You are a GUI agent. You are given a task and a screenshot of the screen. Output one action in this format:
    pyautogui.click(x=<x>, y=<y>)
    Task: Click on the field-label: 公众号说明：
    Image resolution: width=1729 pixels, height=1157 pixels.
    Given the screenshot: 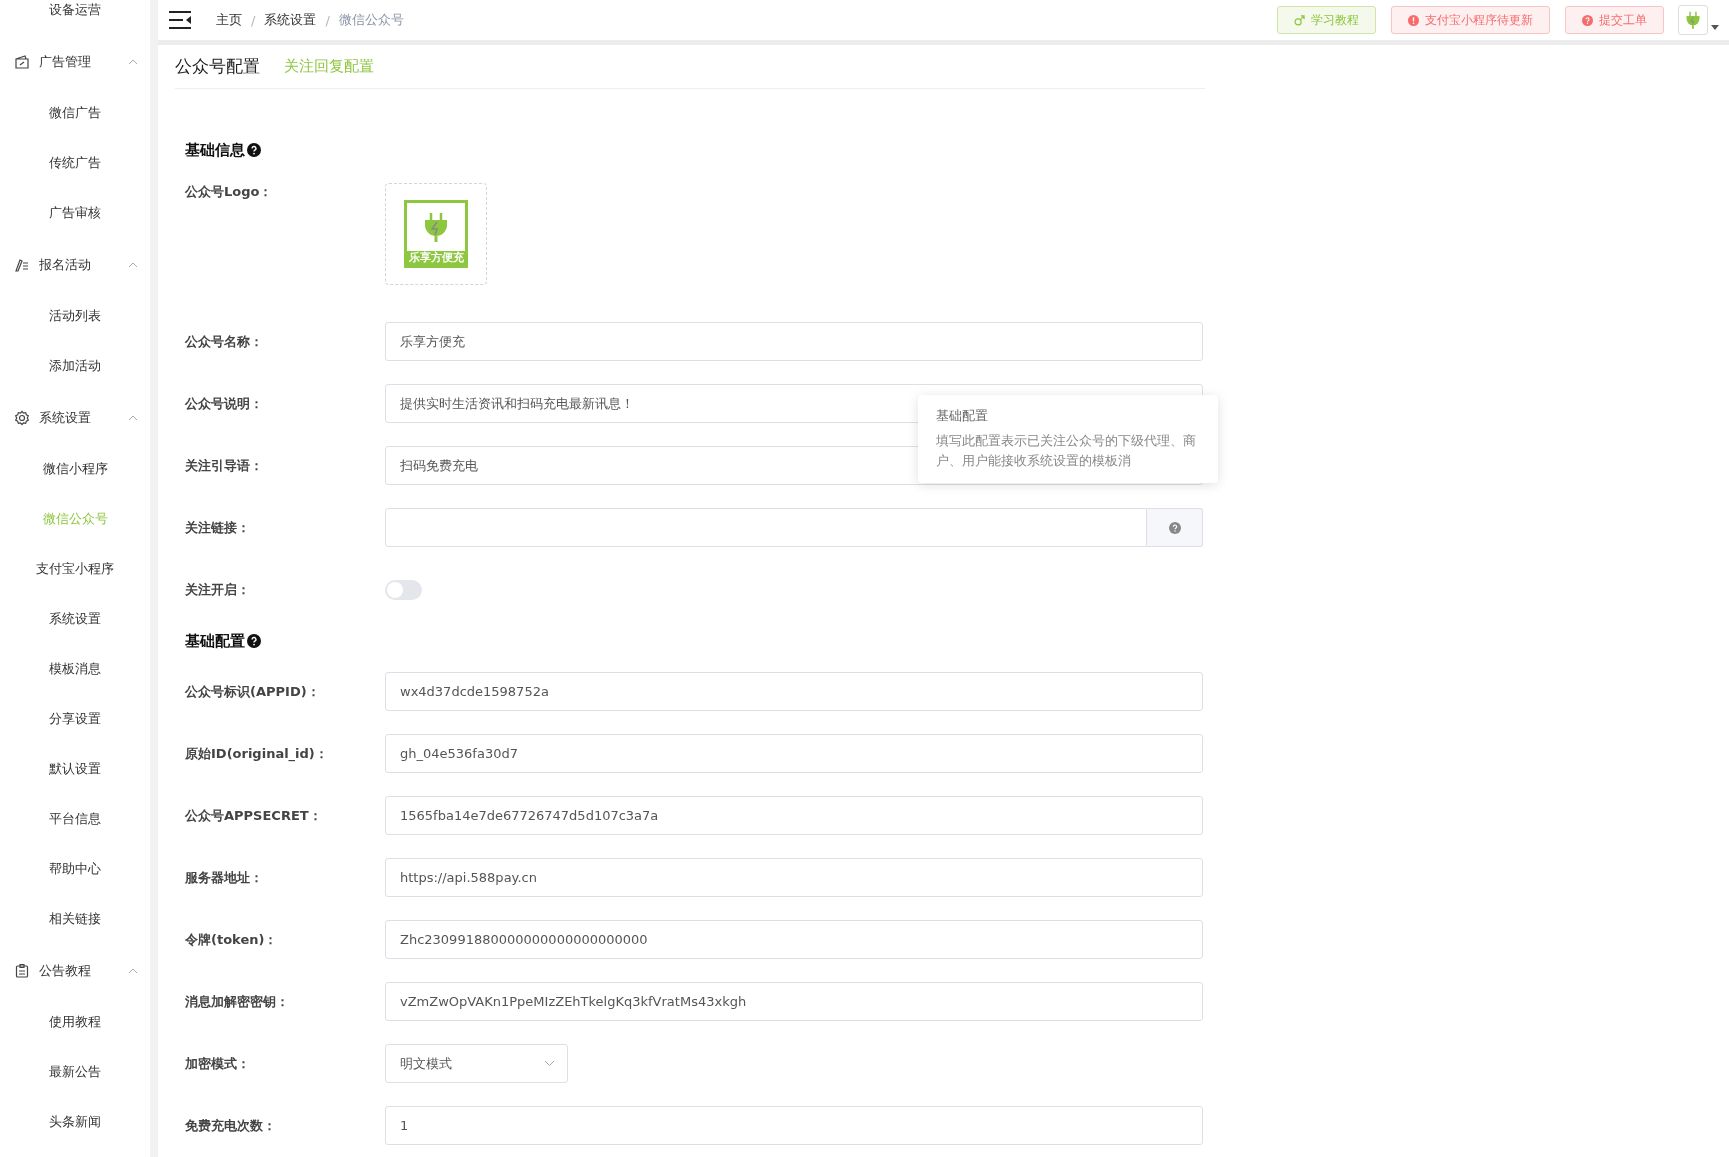 What is the action you would take?
    pyautogui.click(x=224, y=403)
    